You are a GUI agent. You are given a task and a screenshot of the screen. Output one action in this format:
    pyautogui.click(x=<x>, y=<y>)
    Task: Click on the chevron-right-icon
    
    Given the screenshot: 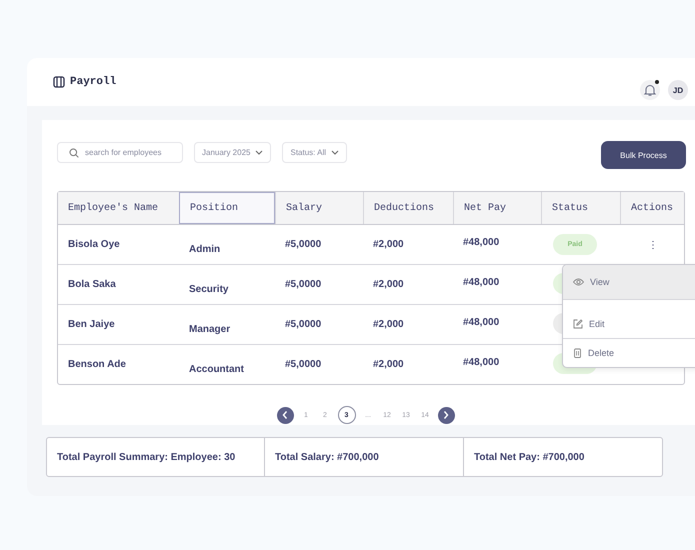 What is the action you would take?
    pyautogui.click(x=446, y=415)
    